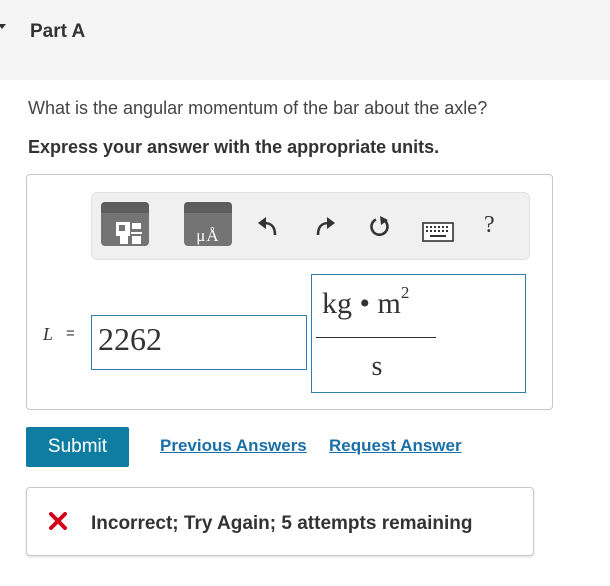  What do you see at coordinates (77, 447) in the screenshot?
I see `submit-button: Submit` at bounding box center [77, 447].